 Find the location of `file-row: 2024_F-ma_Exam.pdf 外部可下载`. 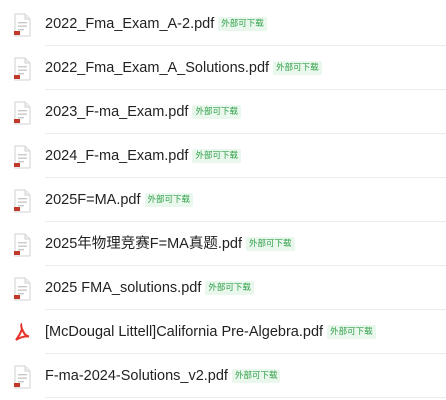

file-row: 2024_F-ma_Exam.pdf 外部可下载 is located at coordinates (223, 156).